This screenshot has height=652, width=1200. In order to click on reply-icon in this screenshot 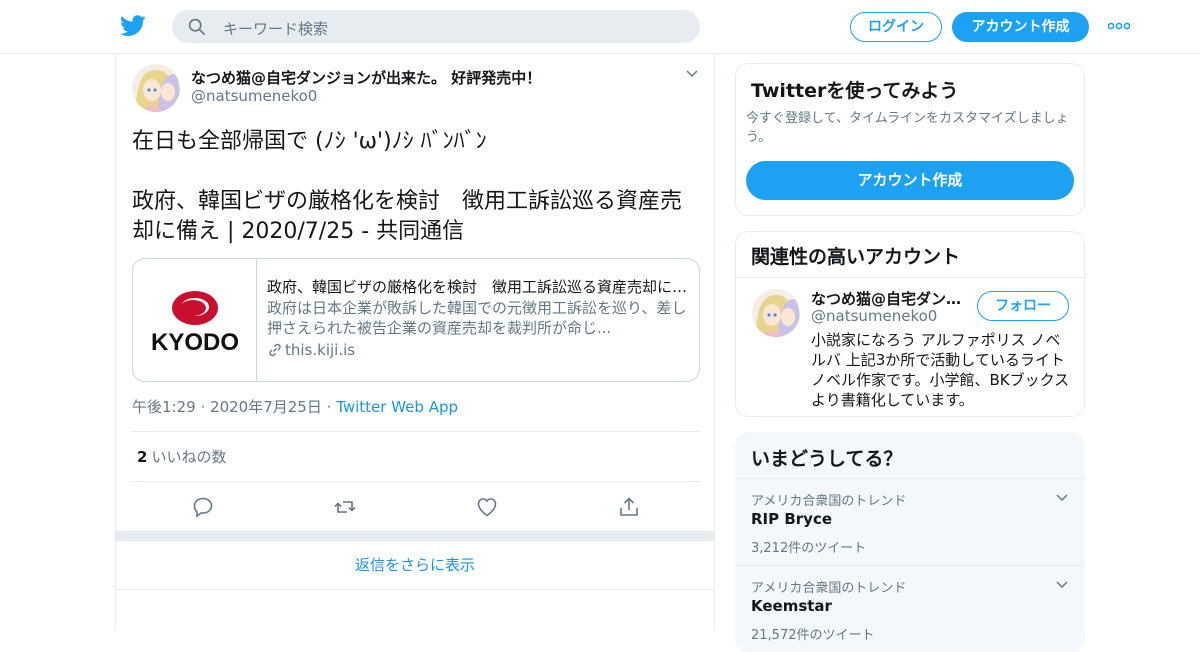, I will do `click(203, 507)`.